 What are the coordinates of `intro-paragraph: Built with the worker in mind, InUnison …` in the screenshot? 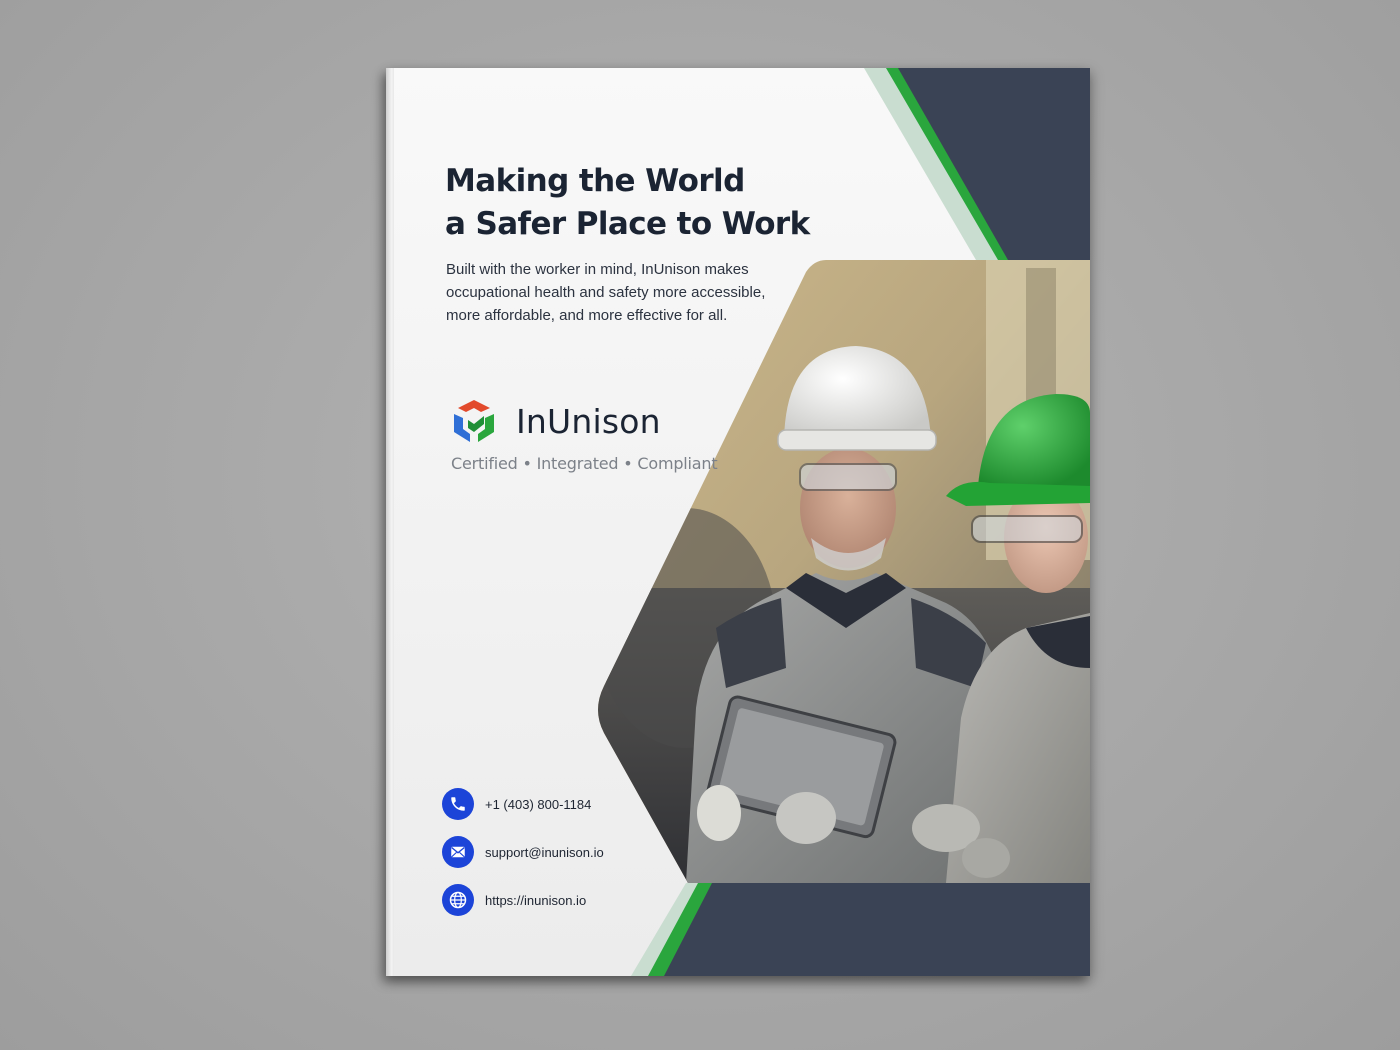 It's located at (606, 292).